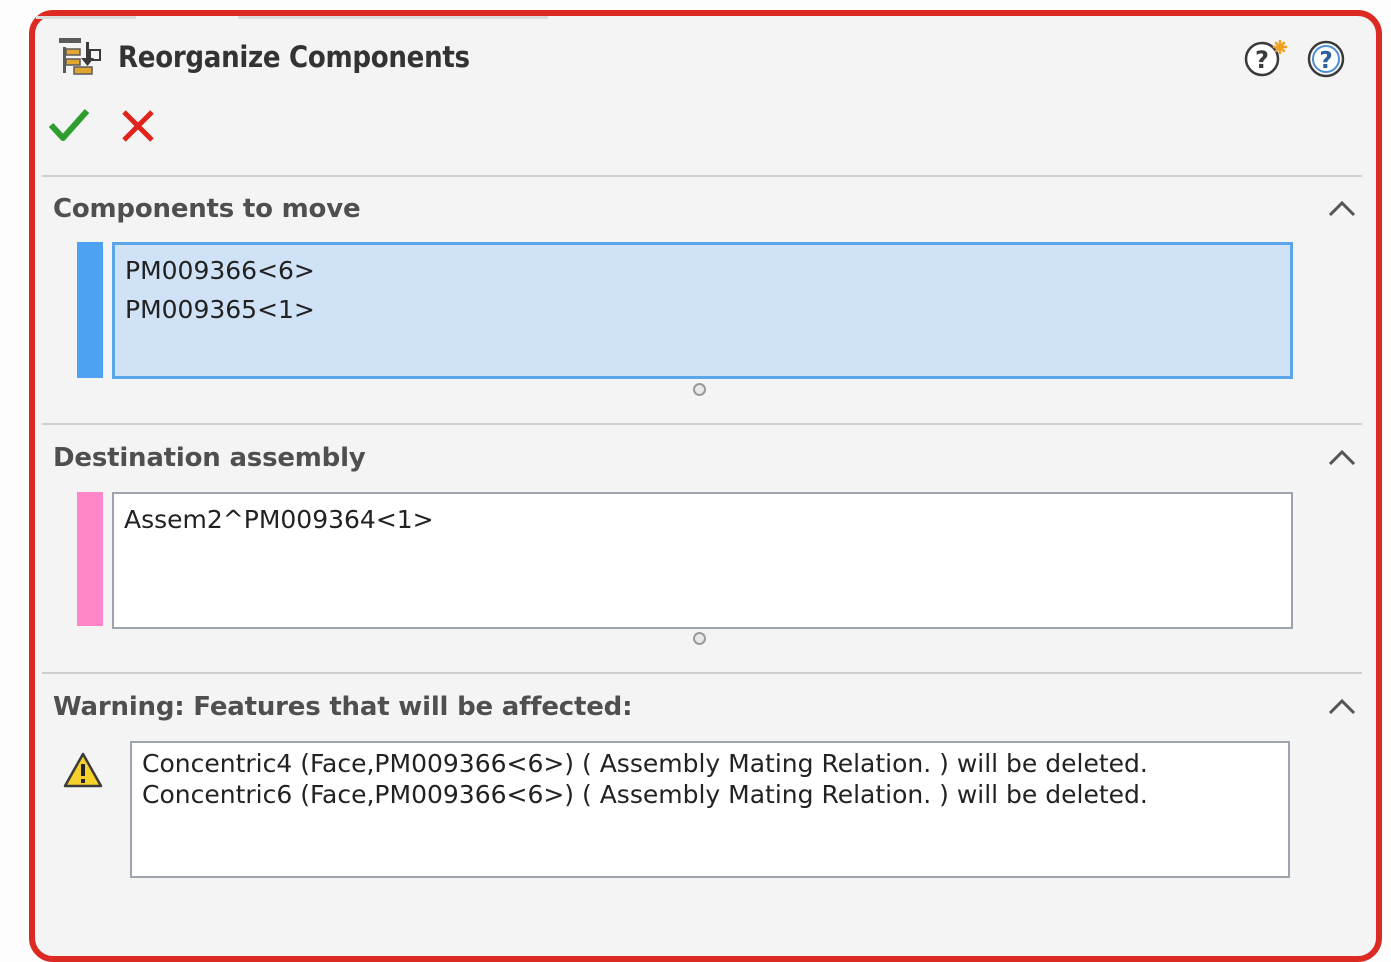  I want to click on list-item: Assem2^PM009364<1>, so click(702, 519).